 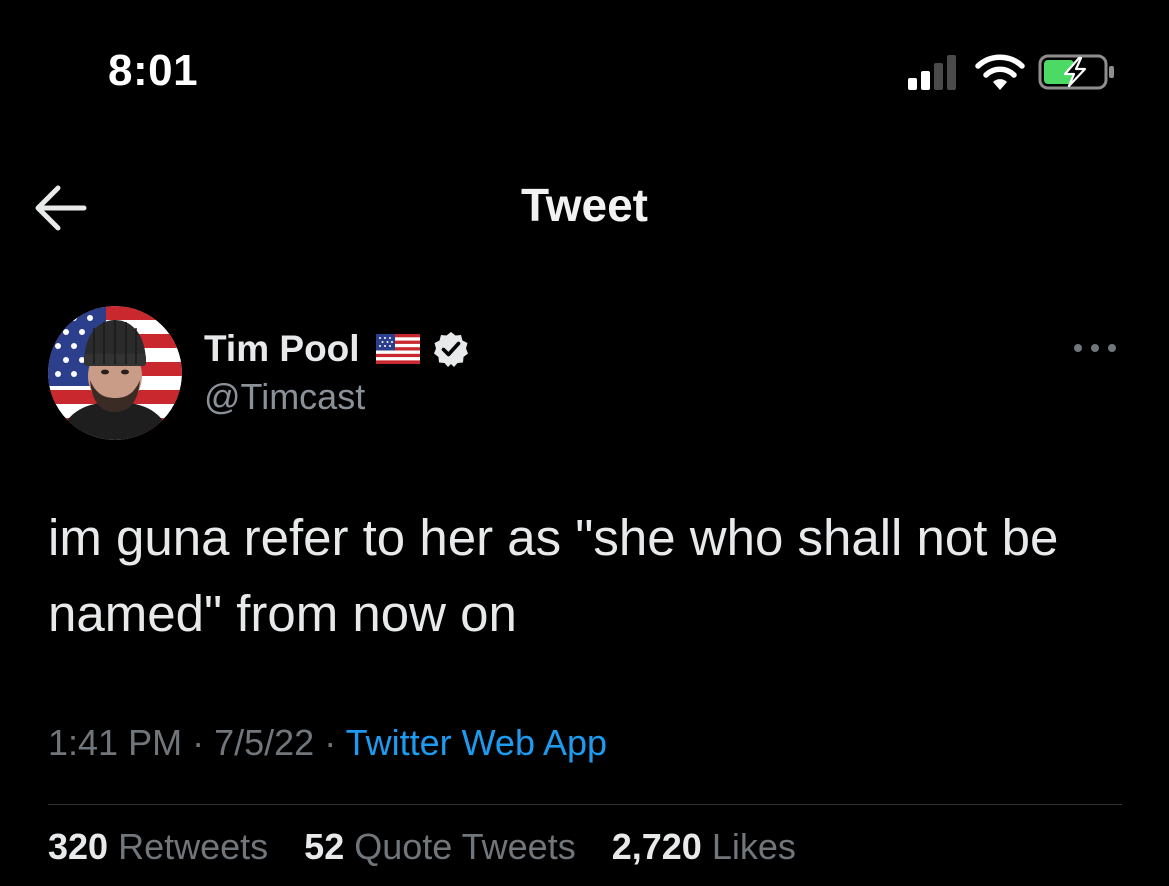 What do you see at coordinates (704, 846) in the screenshot?
I see `stat-likes: 2,720 Likes` at bounding box center [704, 846].